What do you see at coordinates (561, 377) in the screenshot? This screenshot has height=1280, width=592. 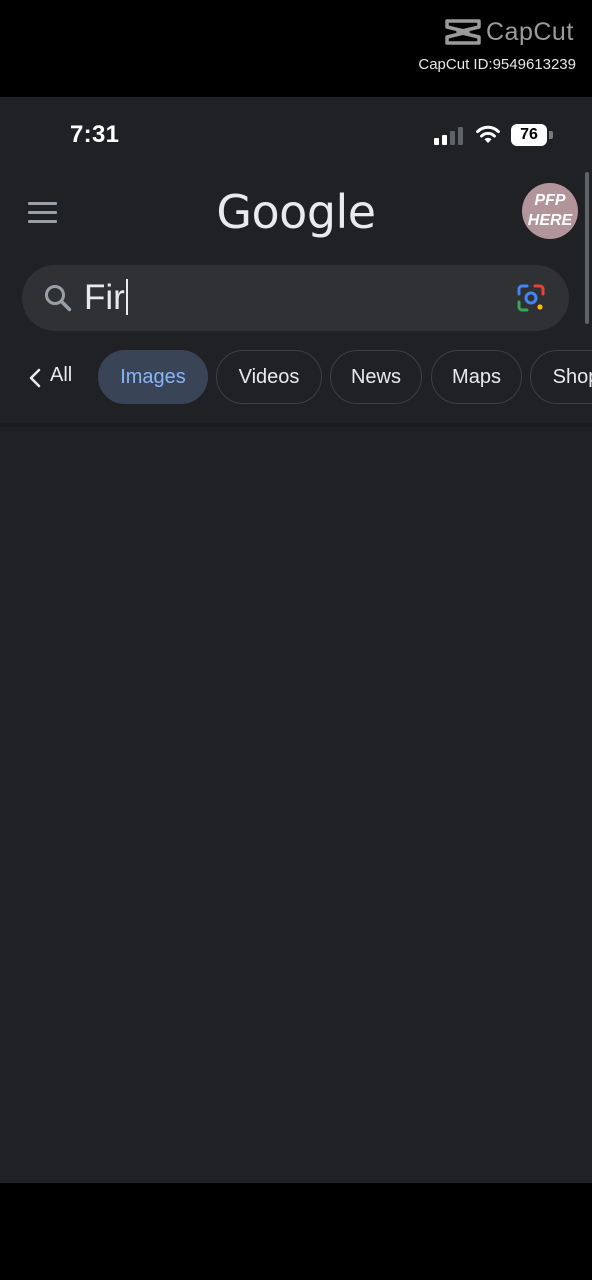 I see `chip-shop: Shop` at bounding box center [561, 377].